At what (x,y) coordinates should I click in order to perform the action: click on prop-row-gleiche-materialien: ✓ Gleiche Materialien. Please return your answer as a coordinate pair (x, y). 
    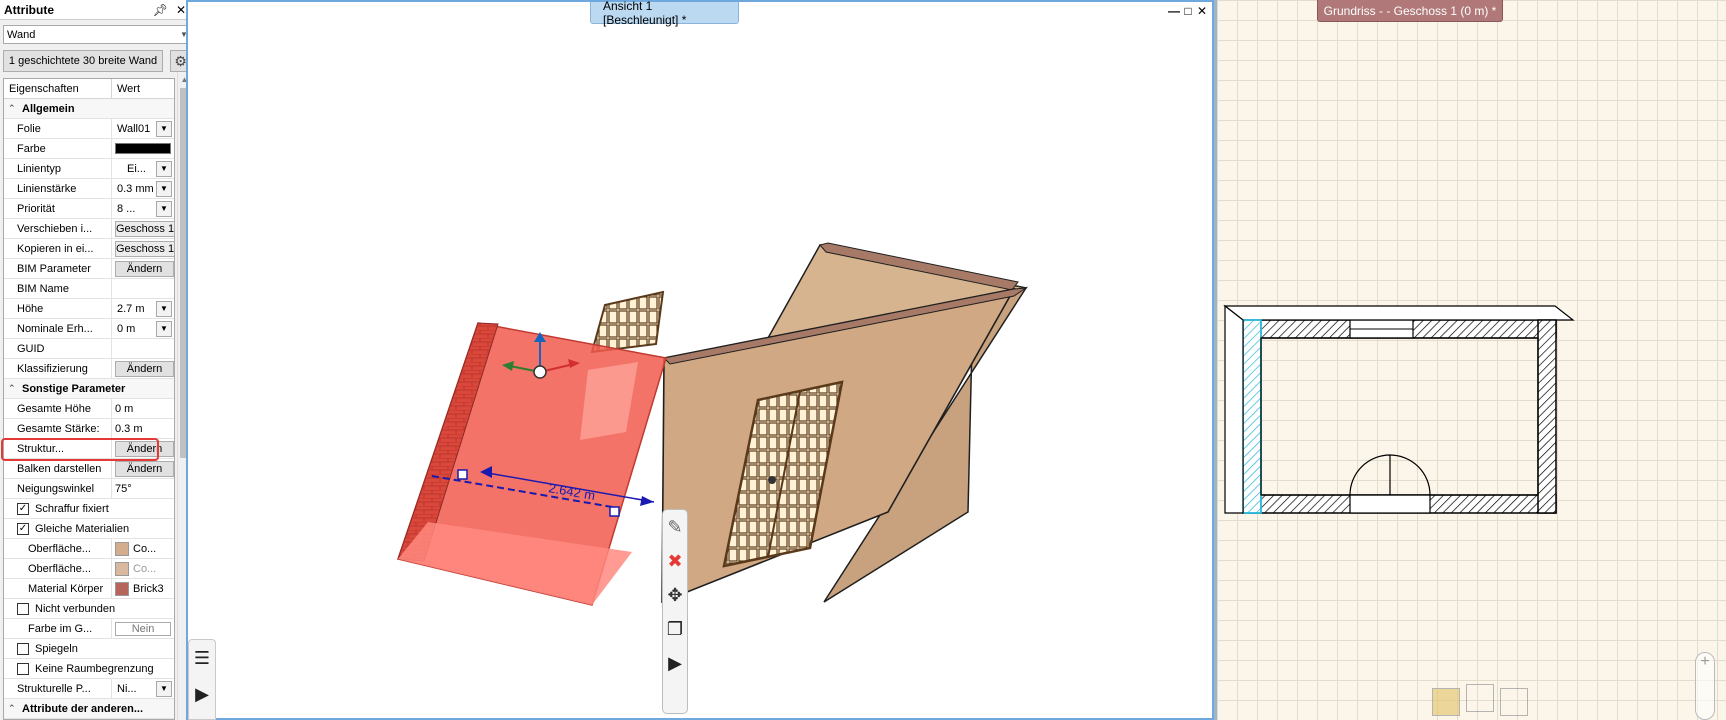
    Looking at the image, I should click on (89, 529).